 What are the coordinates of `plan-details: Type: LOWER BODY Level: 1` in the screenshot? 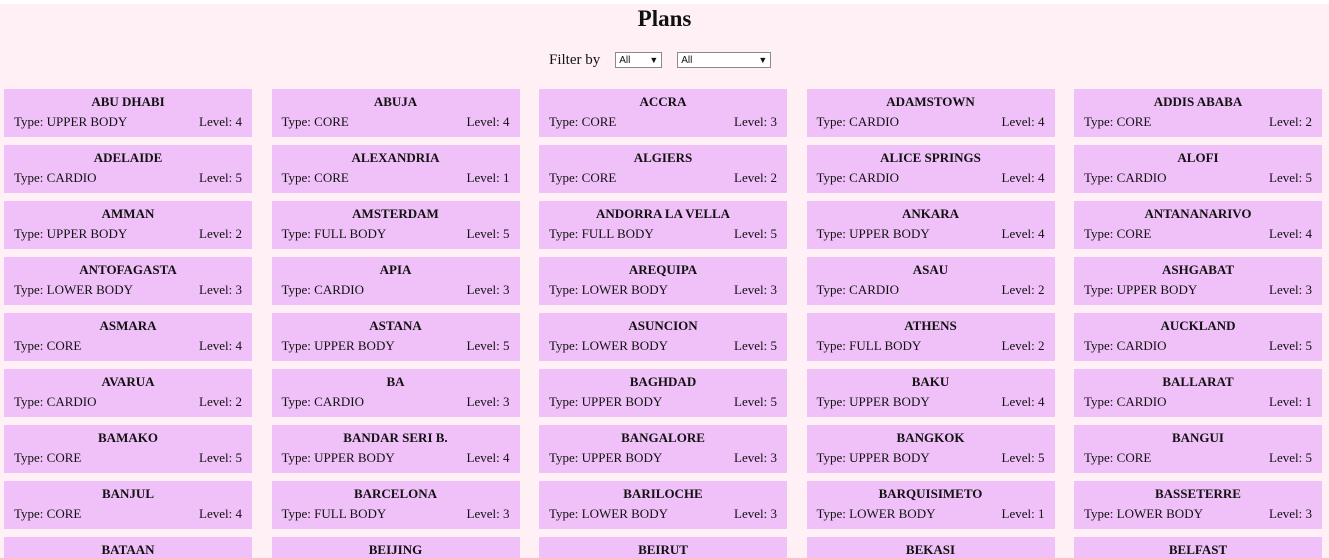 It's located at (931, 513).